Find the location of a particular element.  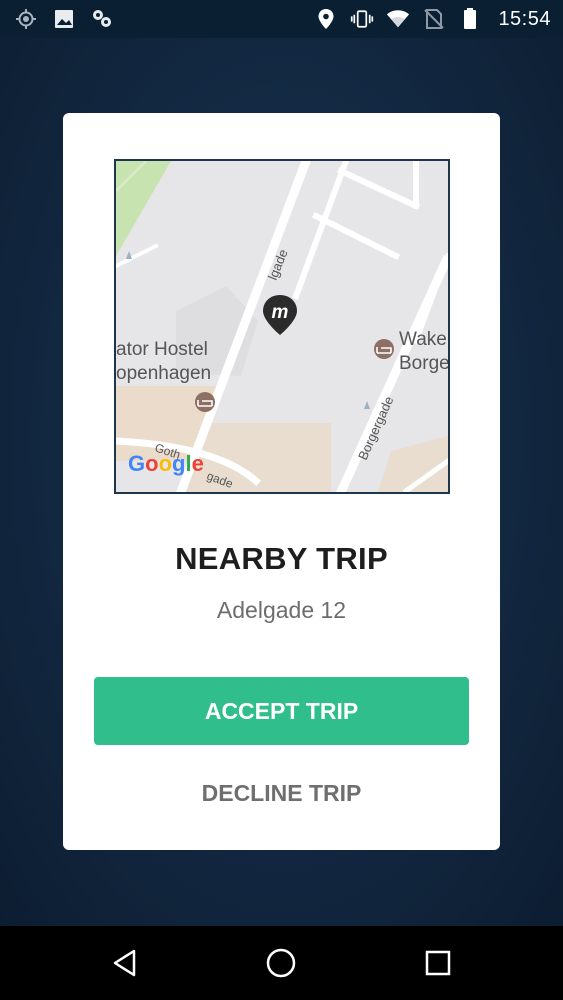

map-label-wake-1: Wake is located at coordinates (423, 339).